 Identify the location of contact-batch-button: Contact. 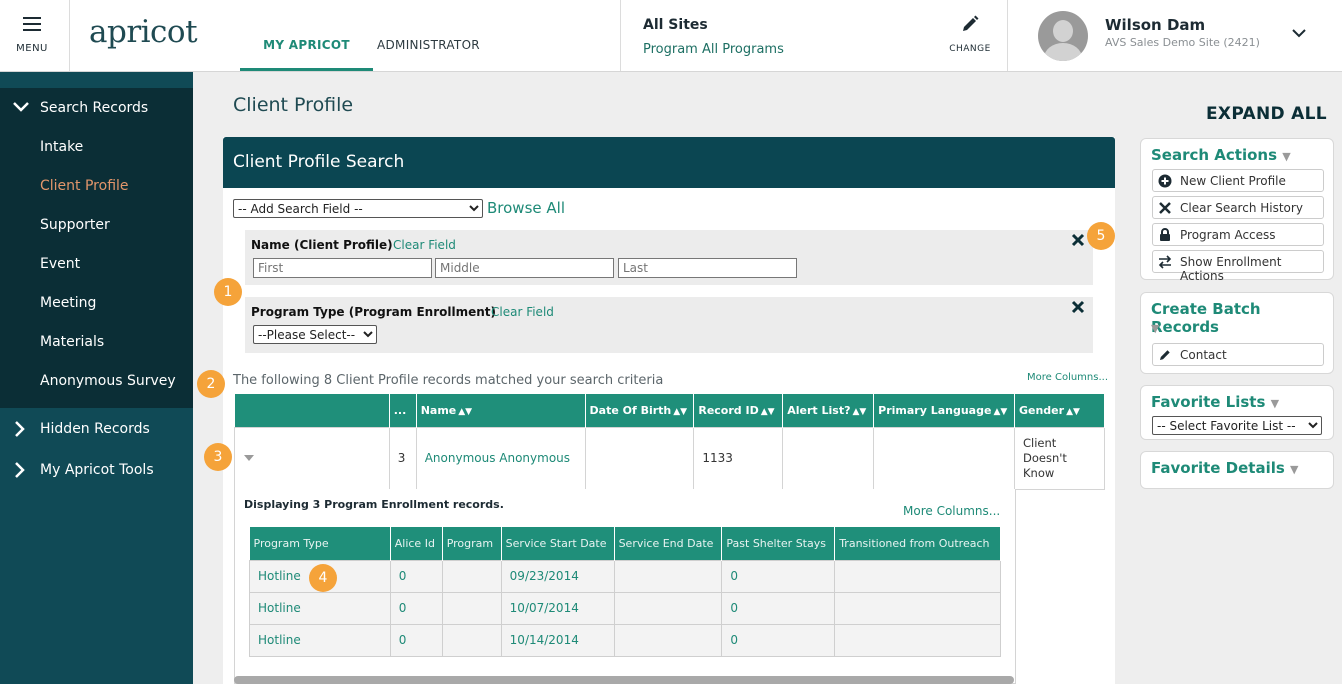
(1238, 354).